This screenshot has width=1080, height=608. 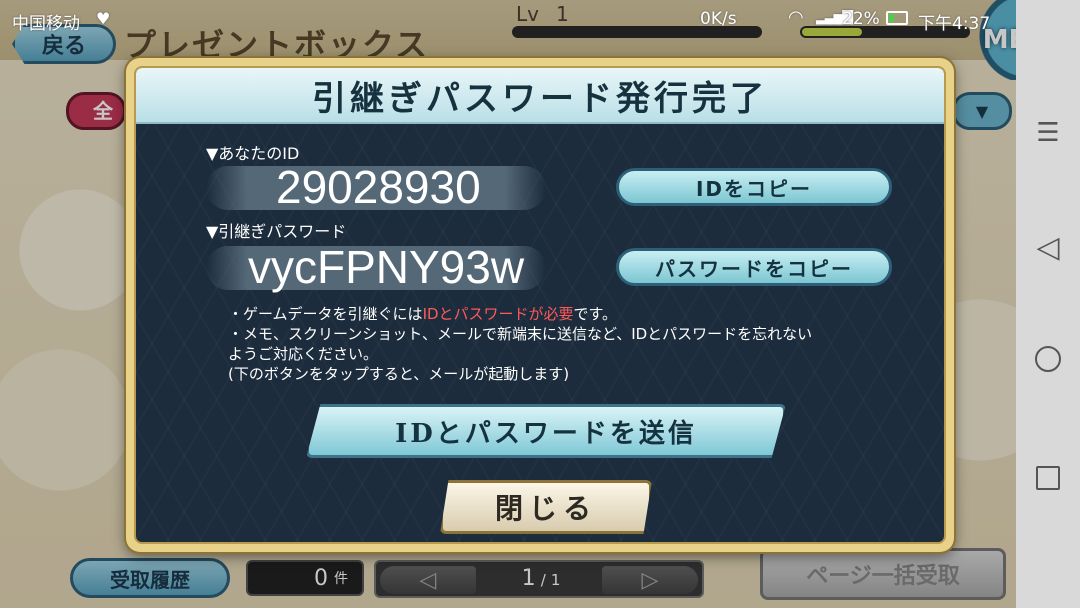 I want to click on note-line-1-prefix: ・ゲームデータを引継ぐには, so click(x=325, y=314).